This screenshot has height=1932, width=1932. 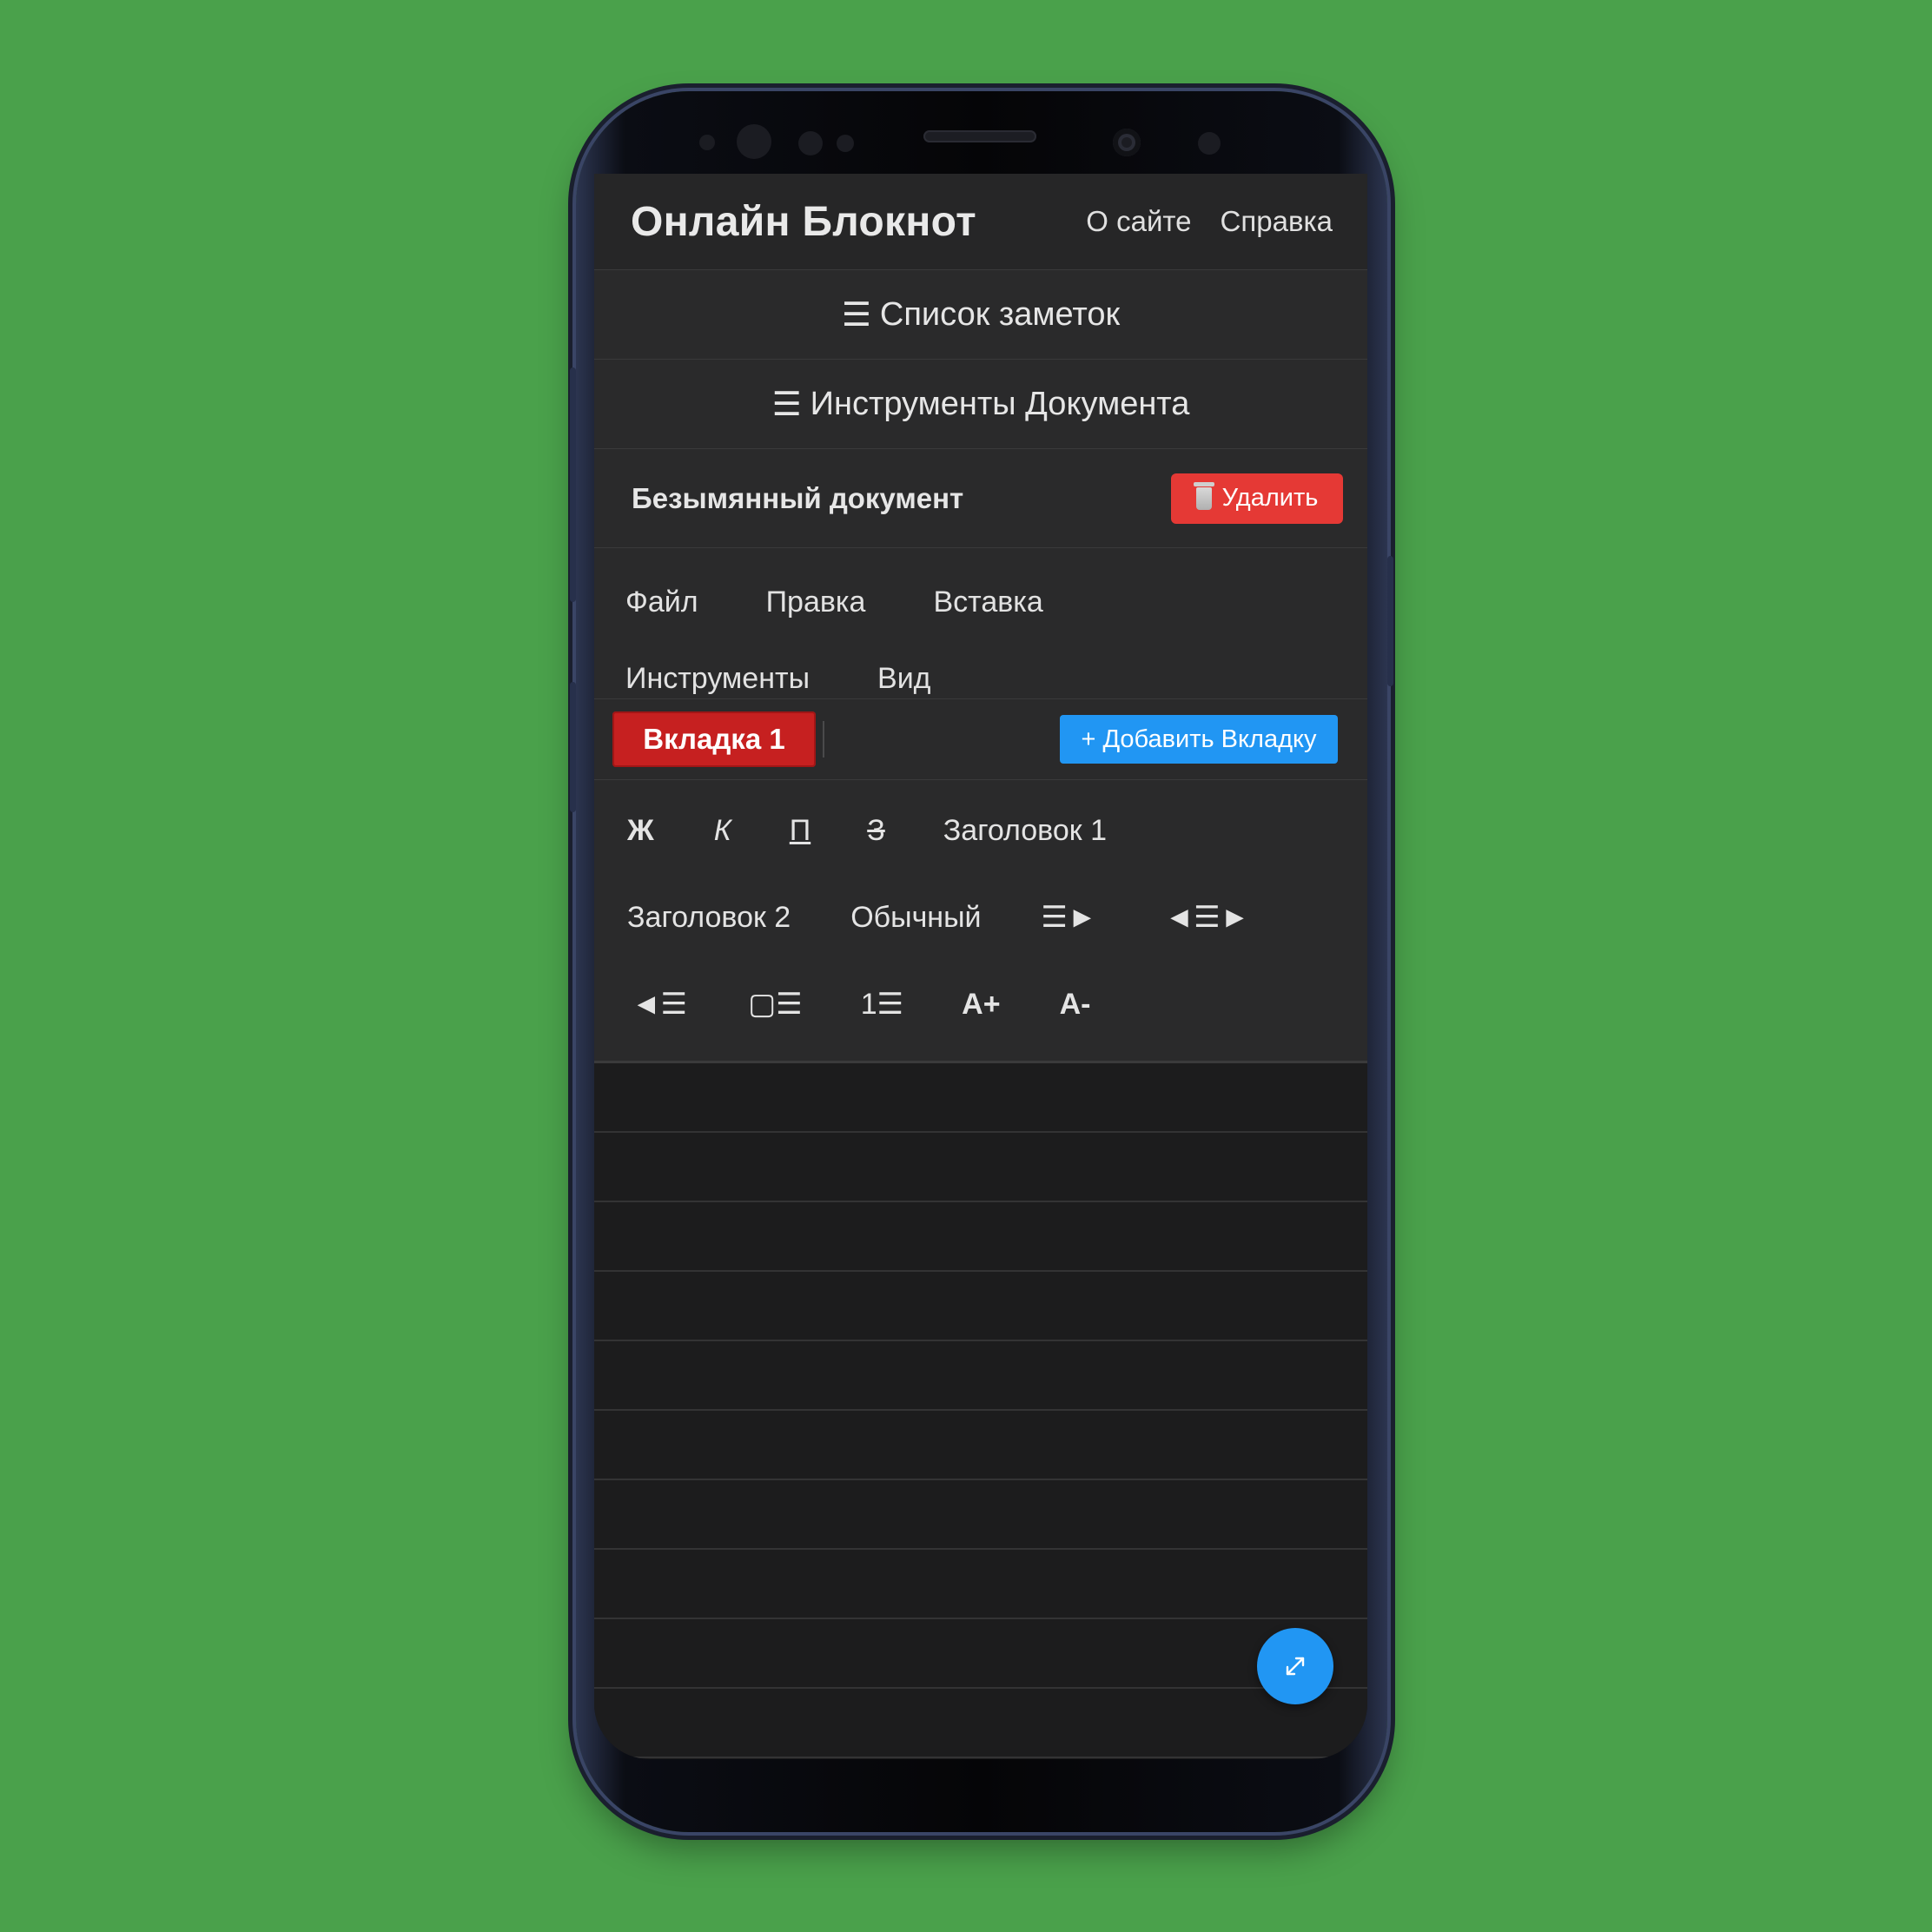 I want to click on bixby-button, so click(x=573, y=747).